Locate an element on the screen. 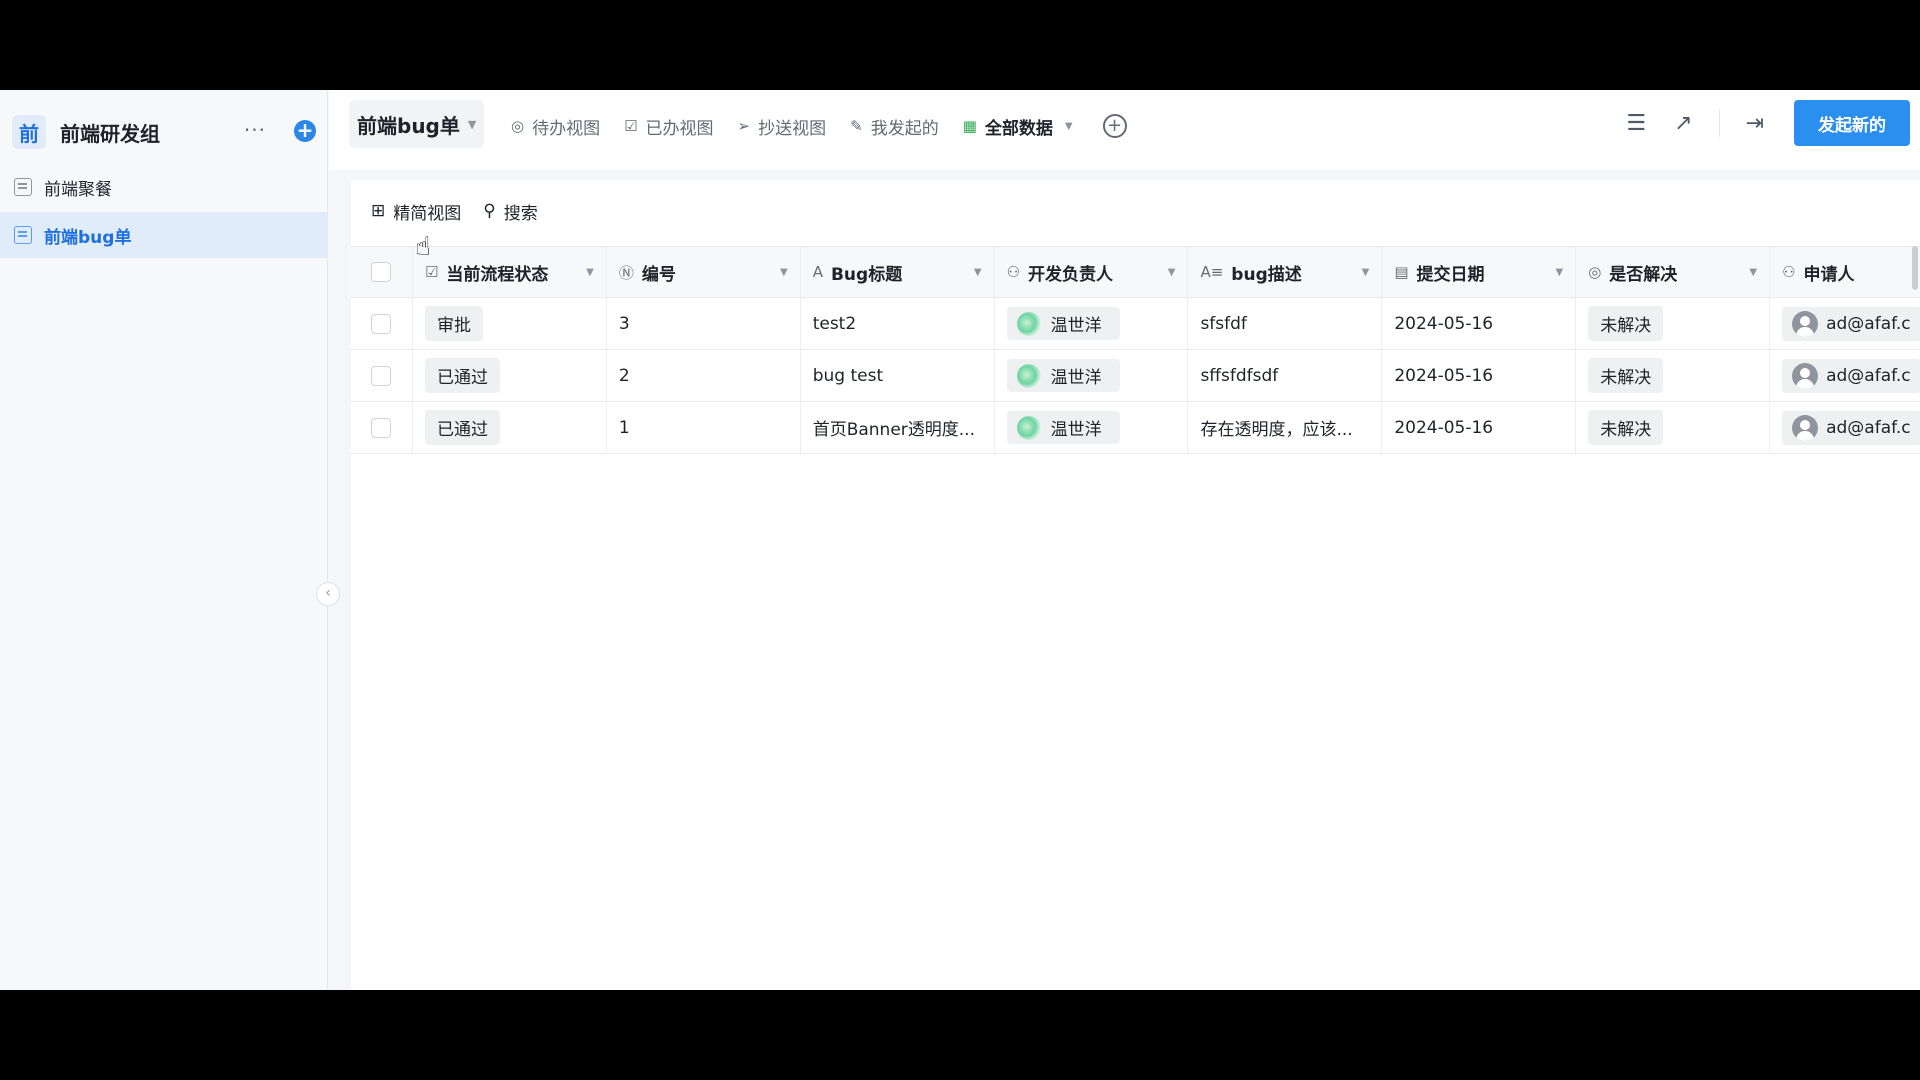 The image size is (1920, 1080). view-mode-button: ⊞ 精简视图 is located at coordinates (416, 211).